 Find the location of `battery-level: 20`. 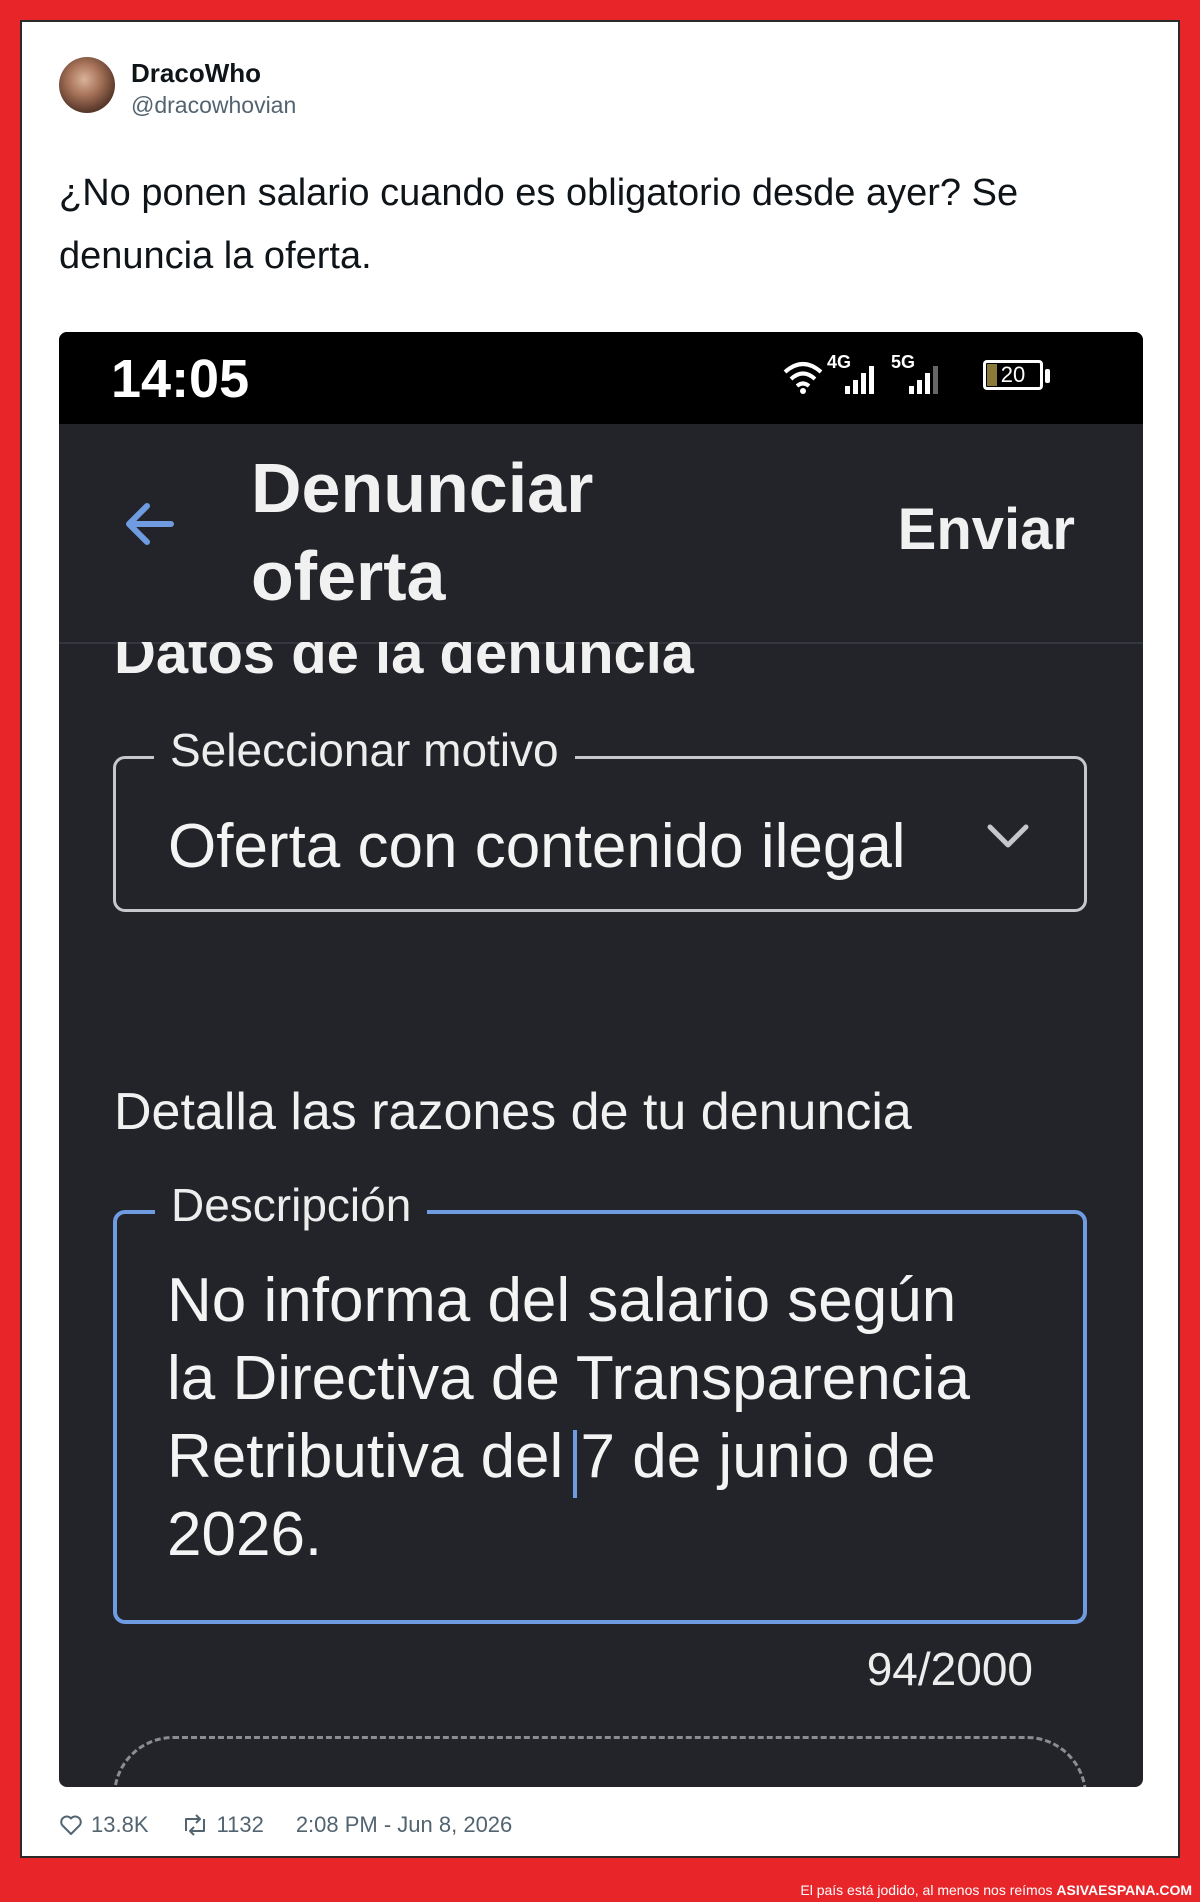

battery-level: 20 is located at coordinates (1013, 374).